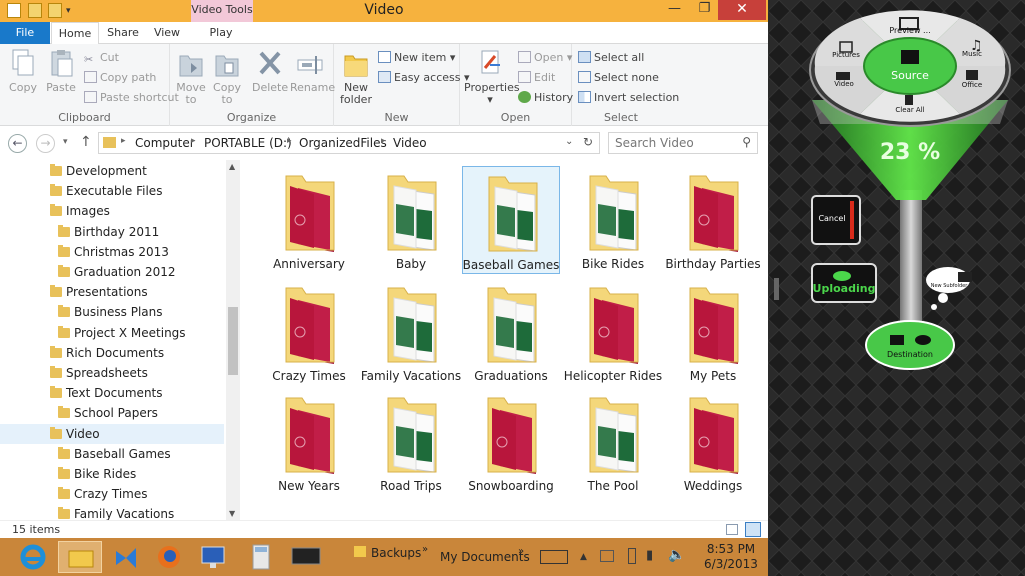 Image resolution: width=1025 pixels, height=576 pixels. What do you see at coordinates (23, 71) in the screenshot?
I see `copy-button: Copy` at bounding box center [23, 71].